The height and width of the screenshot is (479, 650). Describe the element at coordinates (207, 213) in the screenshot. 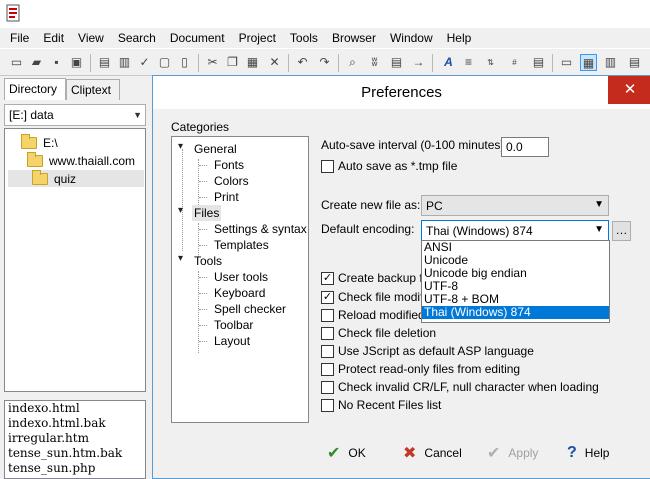

I see `category-files: Files` at that location.